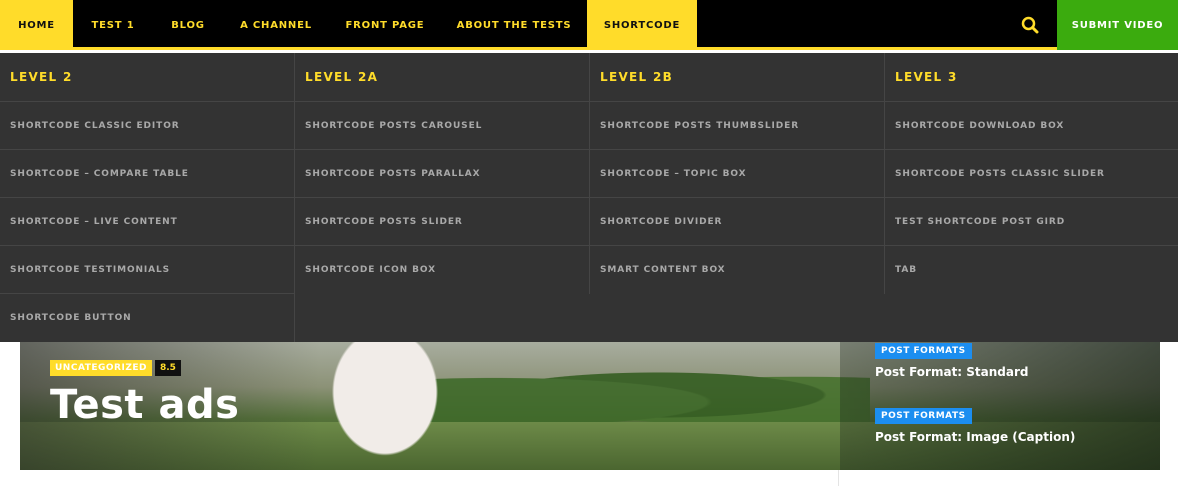  Describe the element at coordinates (952, 372) in the screenshot. I see `side-post-title: Post Format: Standard` at that location.